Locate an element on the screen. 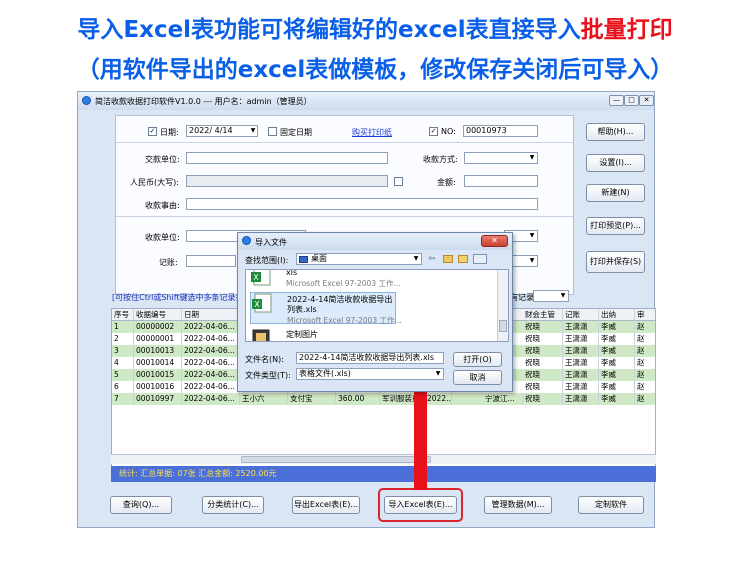 The height and width of the screenshot is (563, 750). column-header: 收据编号 is located at coordinates (158, 315).